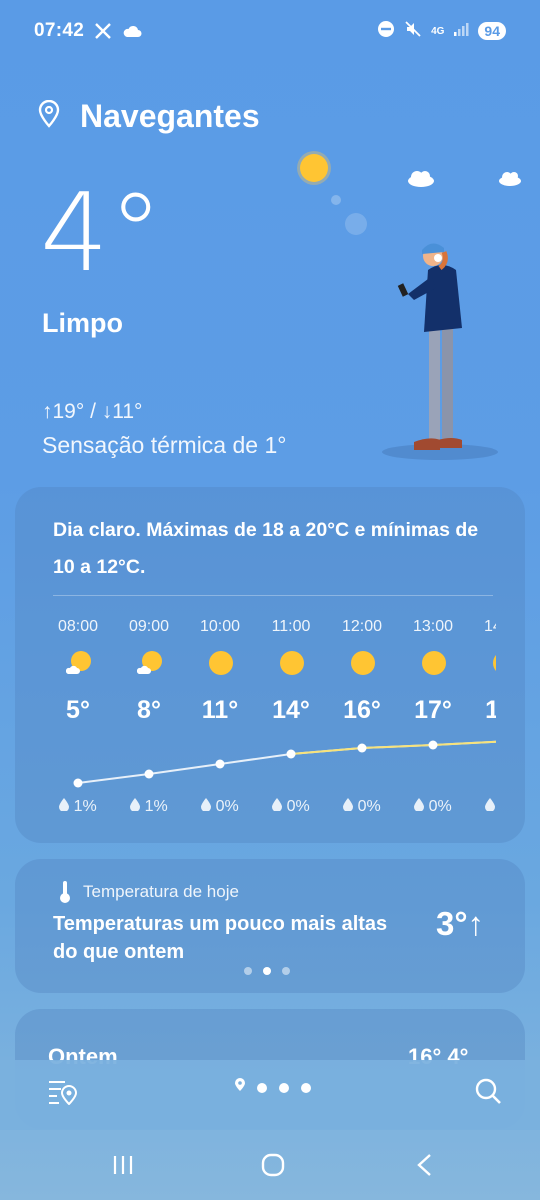 The width and height of the screenshot is (540, 1200). I want to click on carousel-dot-active, so click(267, 971).